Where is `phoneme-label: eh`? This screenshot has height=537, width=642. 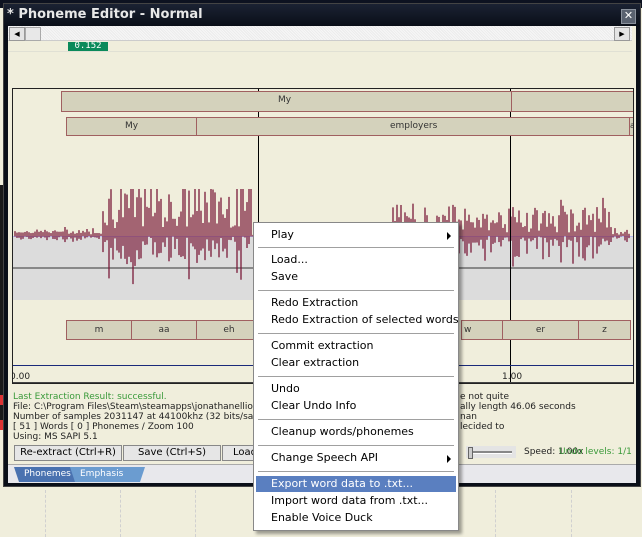 phoneme-label: eh is located at coordinates (229, 330).